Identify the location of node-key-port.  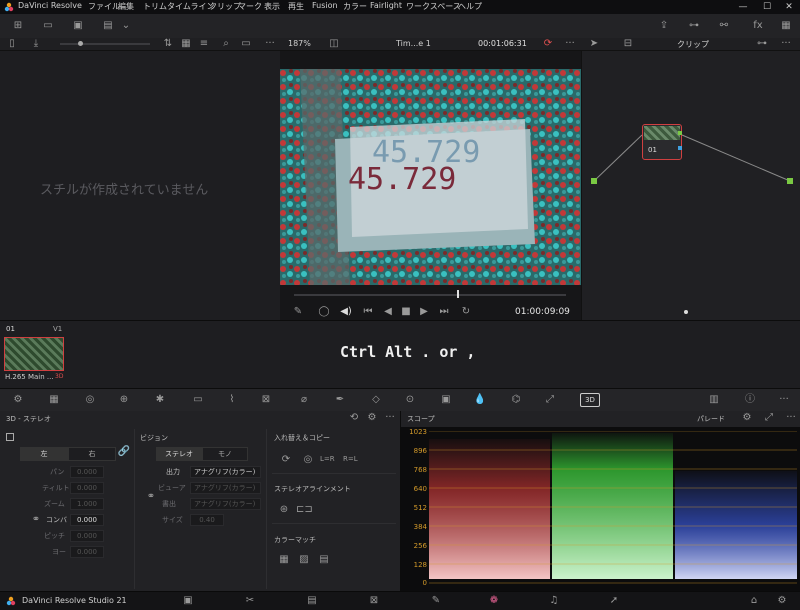
(680, 148).